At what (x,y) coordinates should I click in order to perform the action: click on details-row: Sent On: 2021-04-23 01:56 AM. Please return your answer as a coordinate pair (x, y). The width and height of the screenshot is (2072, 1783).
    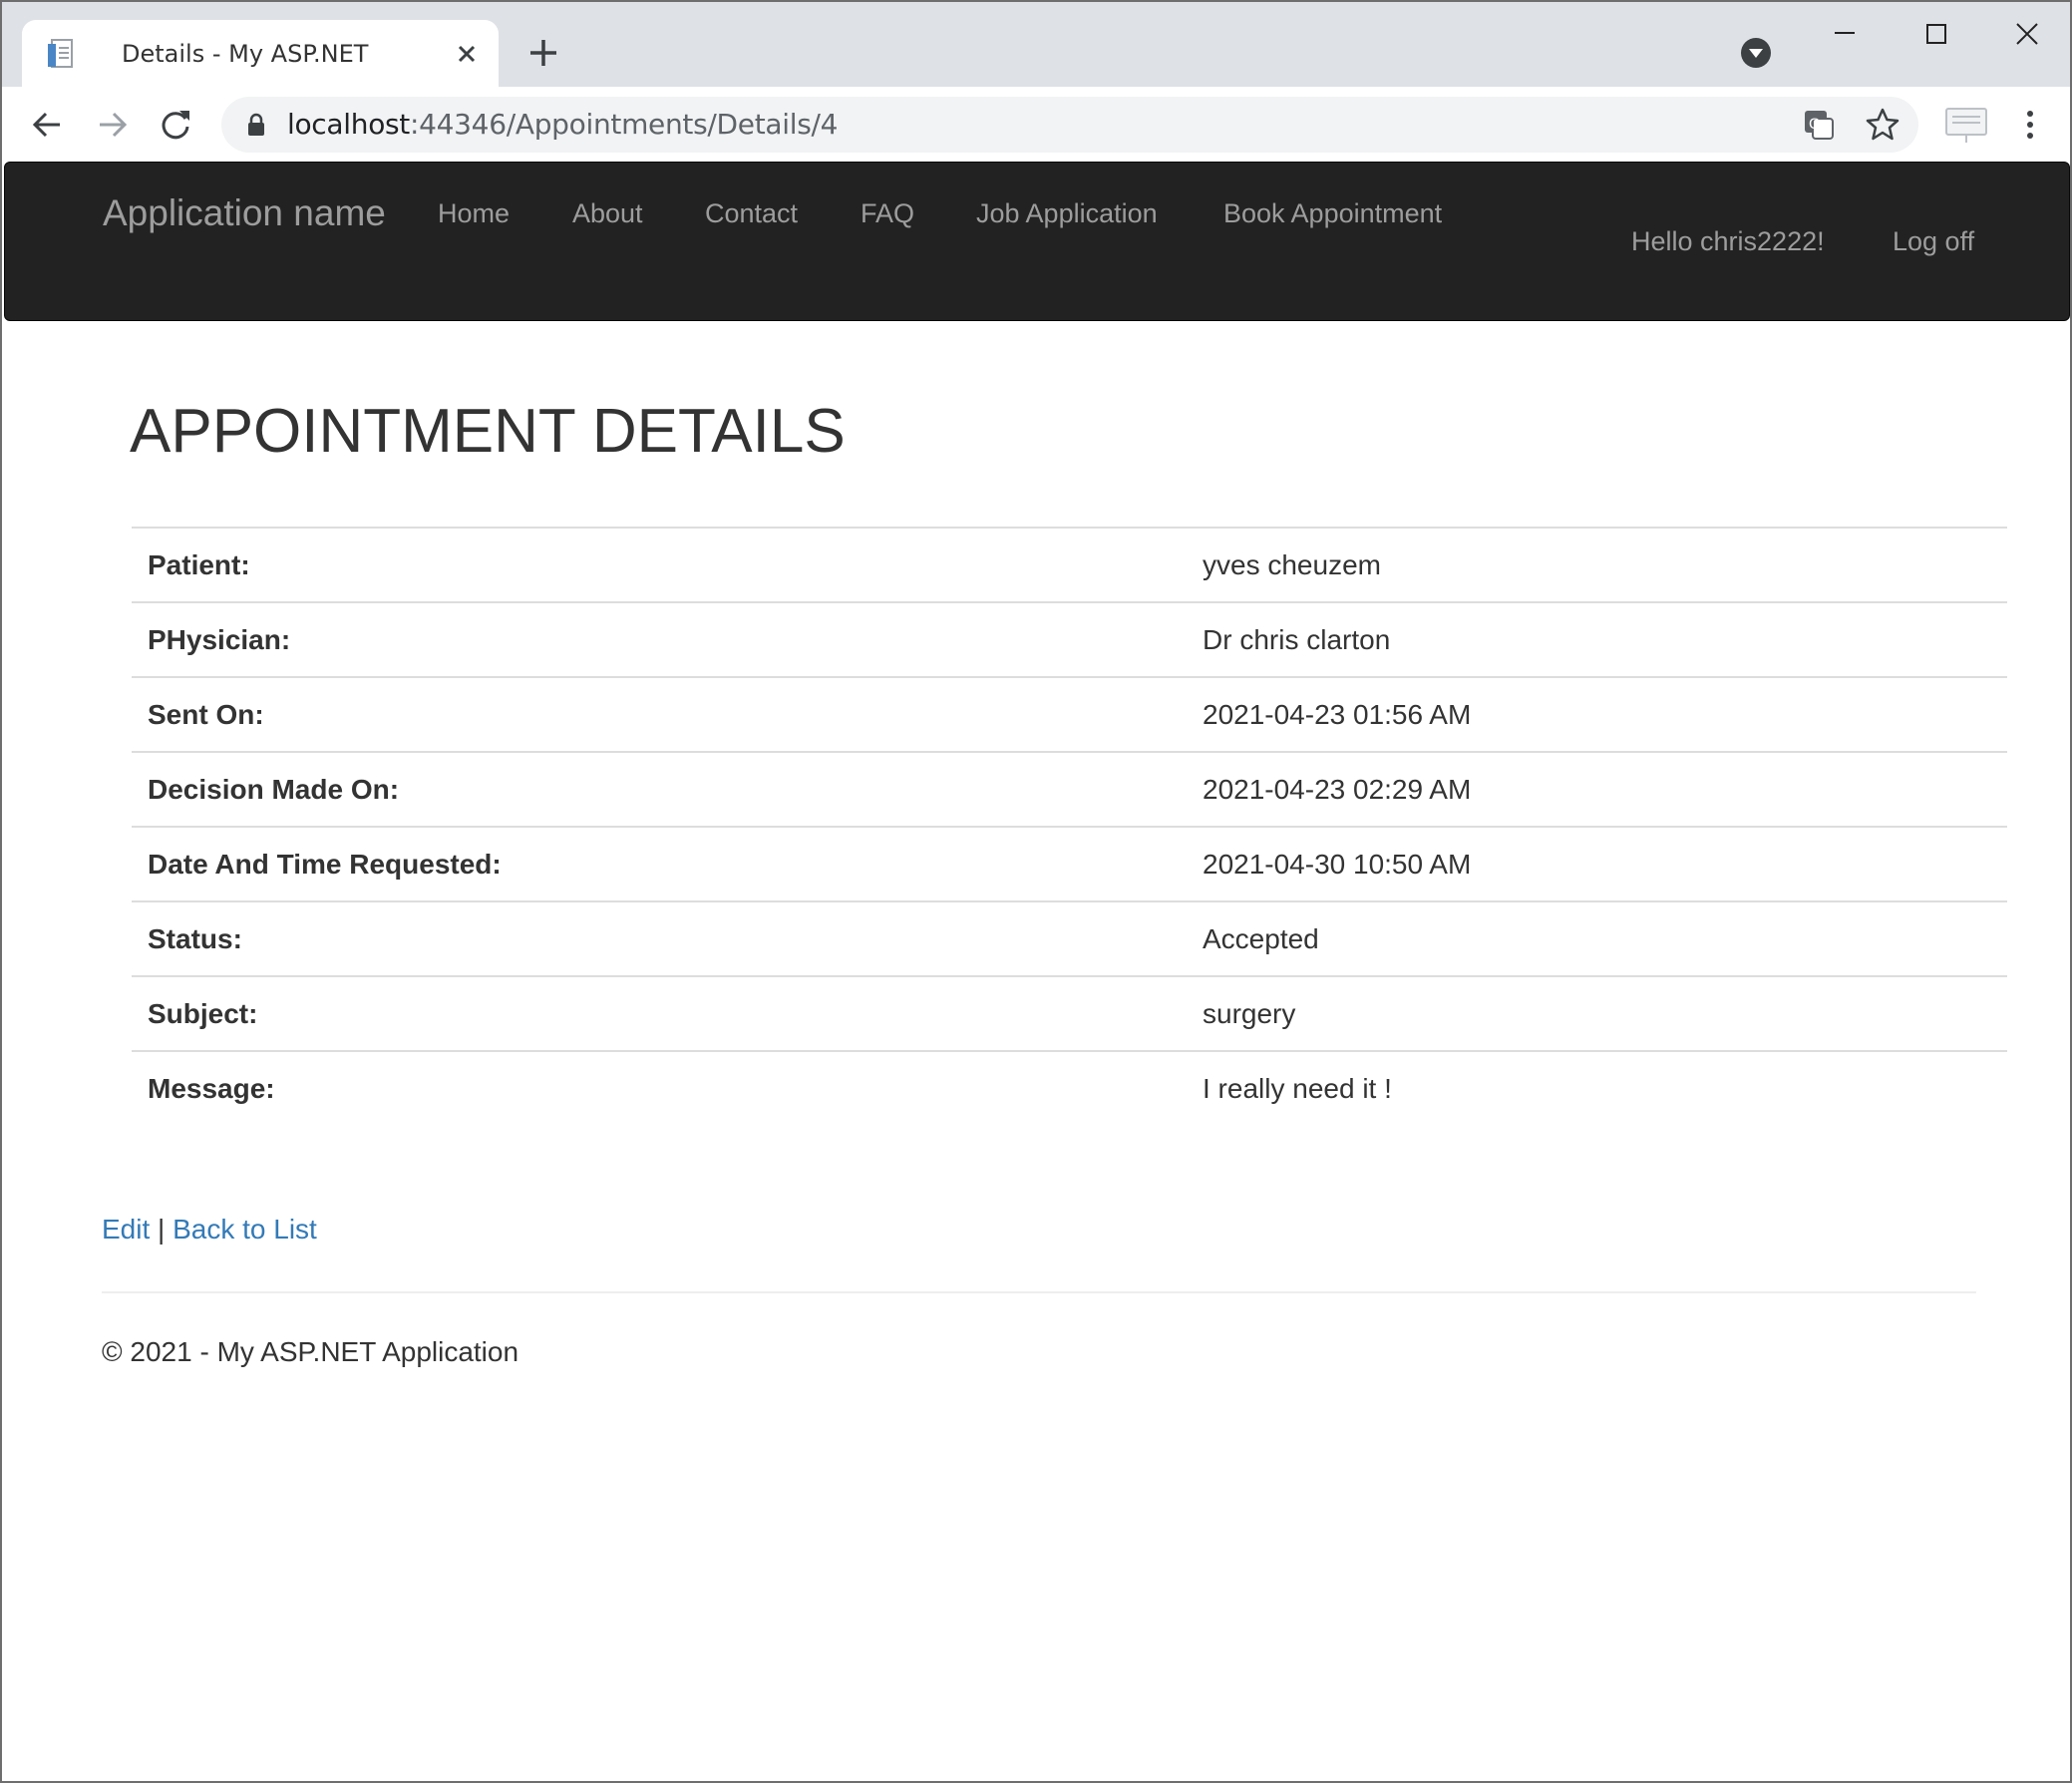
    Looking at the image, I should click on (1069, 714).